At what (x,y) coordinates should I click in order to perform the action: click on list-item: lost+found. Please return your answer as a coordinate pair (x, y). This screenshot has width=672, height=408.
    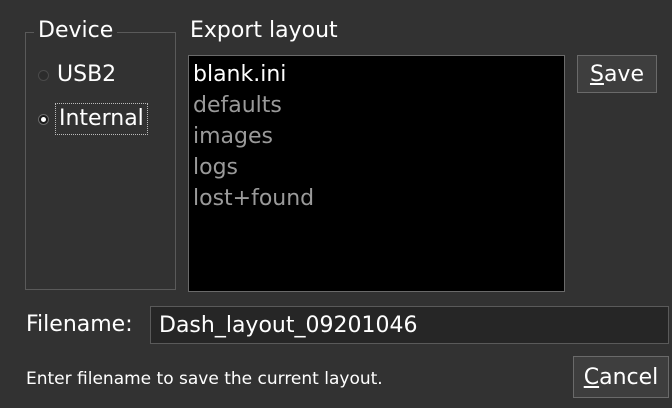
    Looking at the image, I should click on (378, 198).